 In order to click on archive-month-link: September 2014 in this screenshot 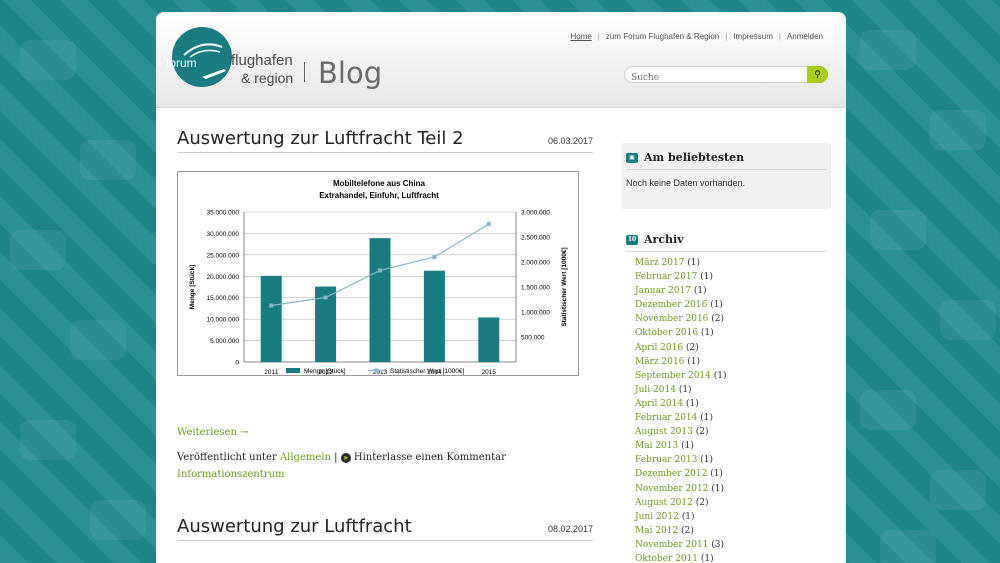, I will do `click(673, 376)`.